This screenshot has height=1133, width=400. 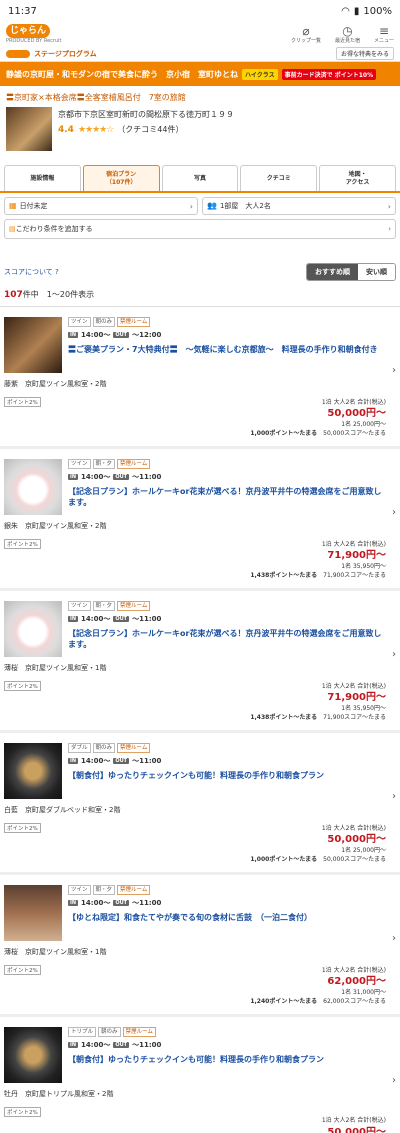 What do you see at coordinates (228, 917) in the screenshot?
I see `plan-title: 【ゆとね限定】和食たてやが奏でる旬の食材に舌鼓 （一泊二食付）` at bounding box center [228, 917].